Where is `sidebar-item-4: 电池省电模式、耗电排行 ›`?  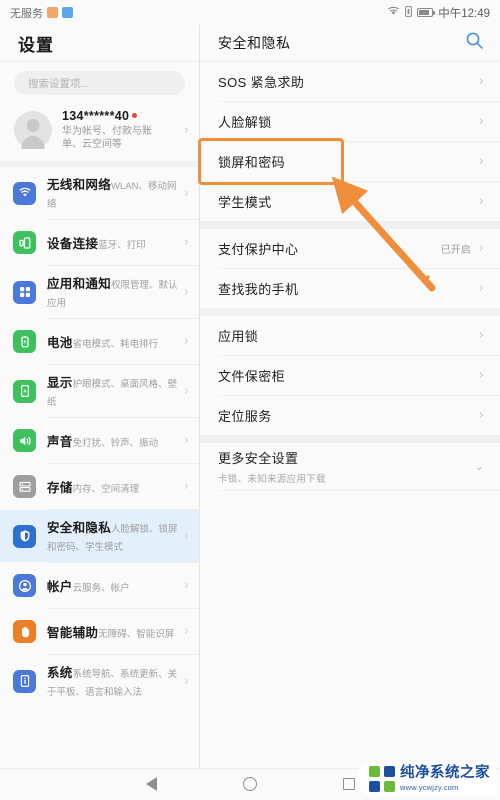 sidebar-item-4: 电池省电模式、耗电排行 › is located at coordinates (99, 341).